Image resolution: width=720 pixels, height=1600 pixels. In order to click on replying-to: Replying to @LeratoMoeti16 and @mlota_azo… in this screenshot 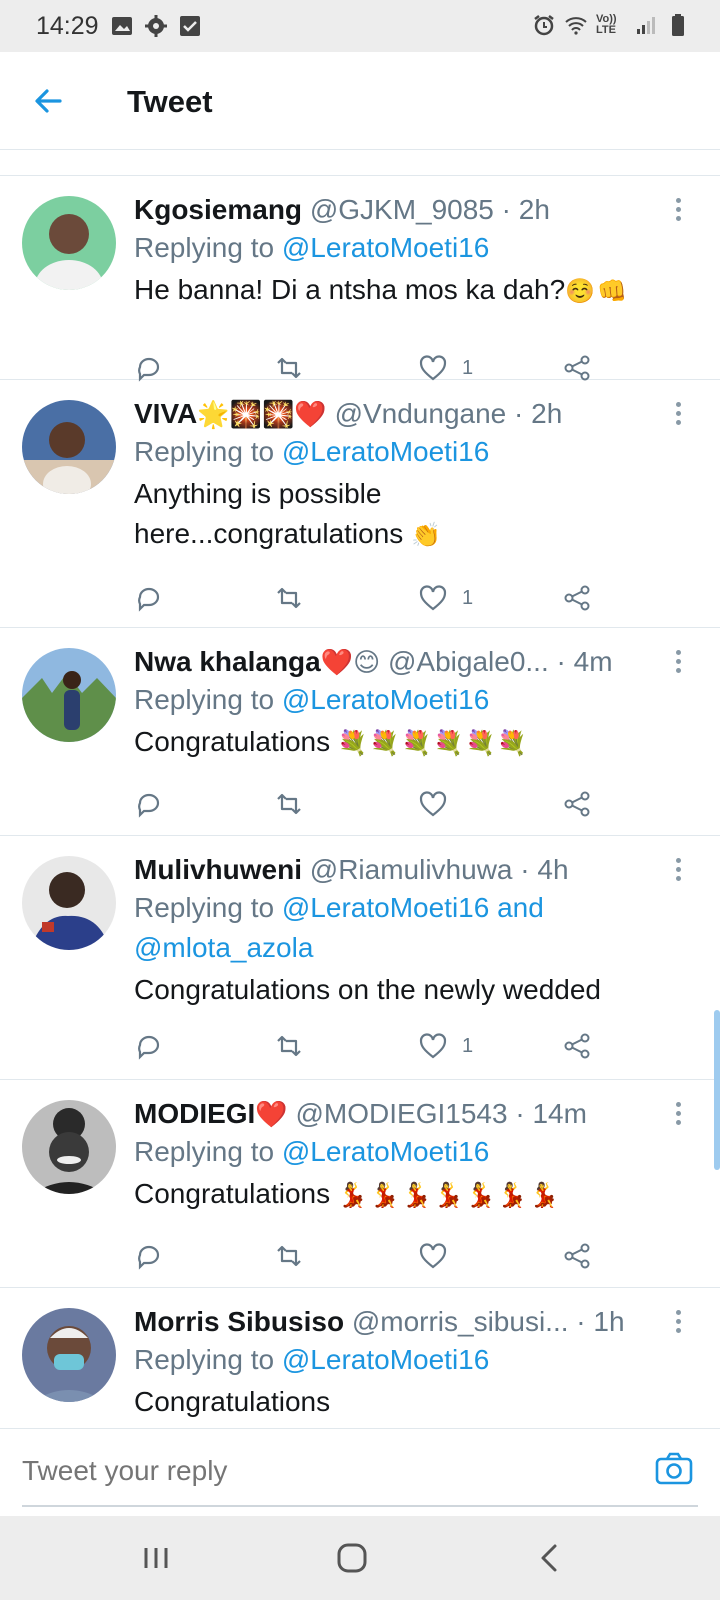, I will do `click(407, 928)`.